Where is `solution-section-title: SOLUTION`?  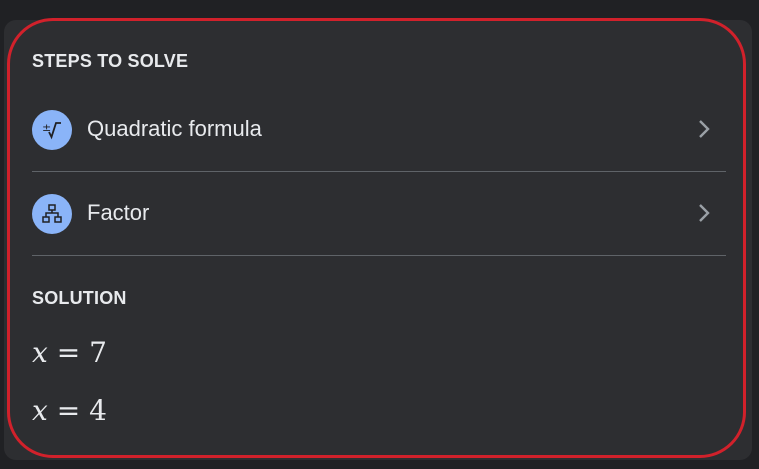
solution-section-title: SOLUTION is located at coordinates (79, 298).